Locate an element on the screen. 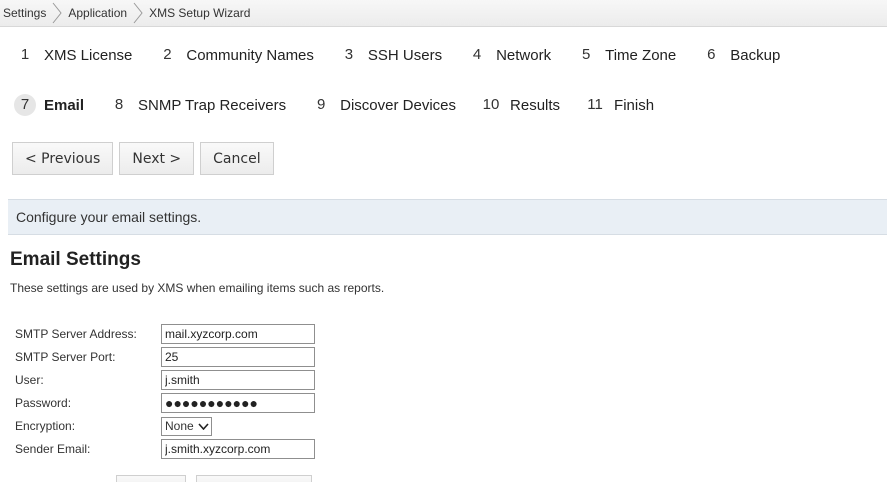  form-row-password: Password: ●●●●●●●●●●● is located at coordinates (165, 403).